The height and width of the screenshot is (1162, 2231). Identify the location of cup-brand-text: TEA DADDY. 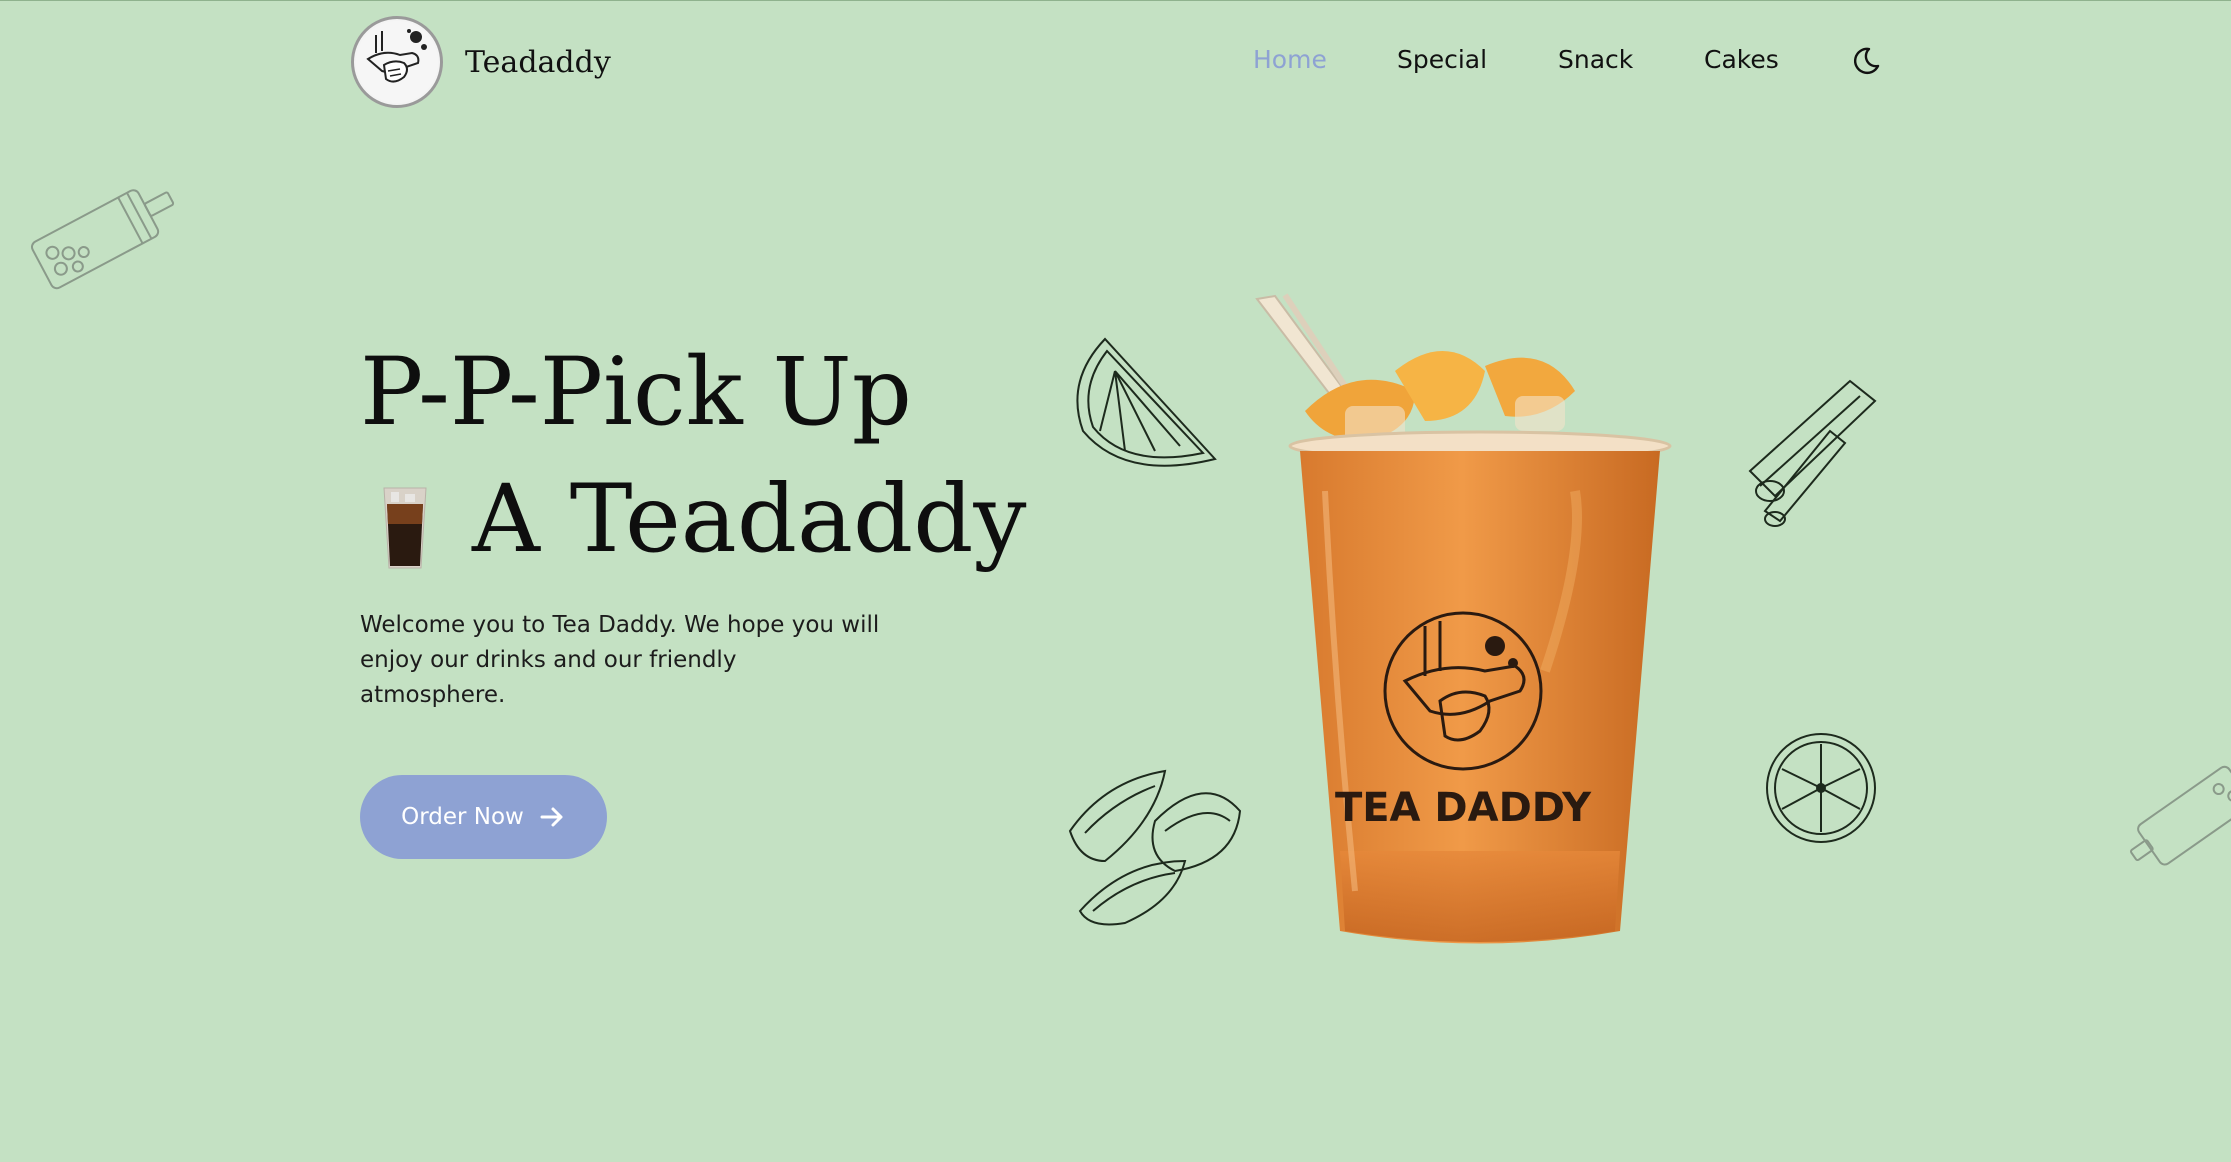
(1463, 808).